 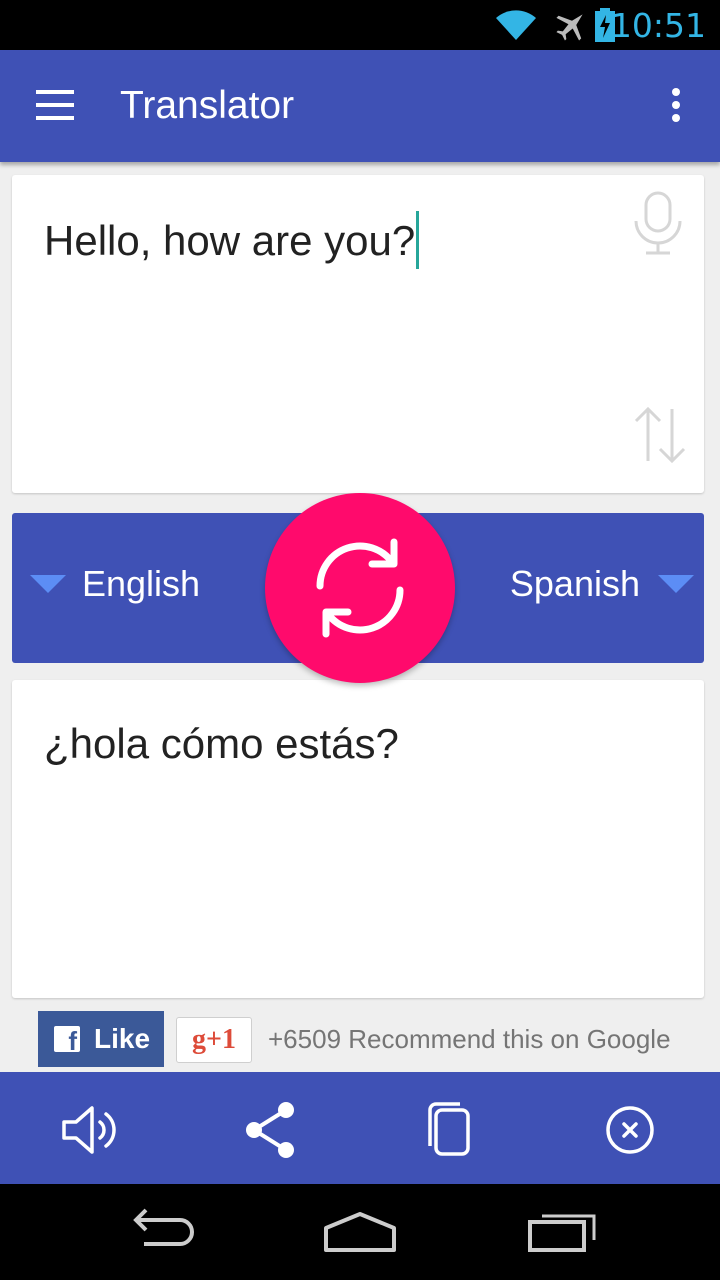 What do you see at coordinates (658, 25) in the screenshot?
I see `status-time: 10:51` at bounding box center [658, 25].